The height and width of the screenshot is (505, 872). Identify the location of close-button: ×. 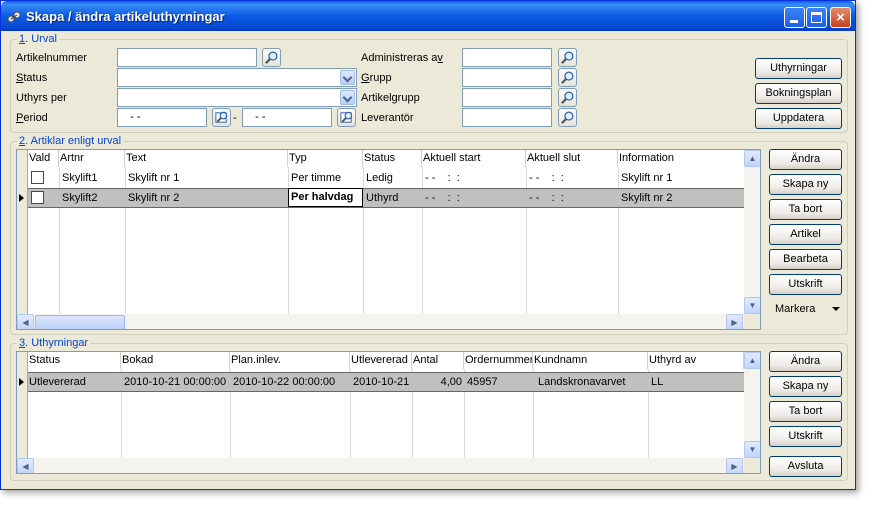
(840, 17).